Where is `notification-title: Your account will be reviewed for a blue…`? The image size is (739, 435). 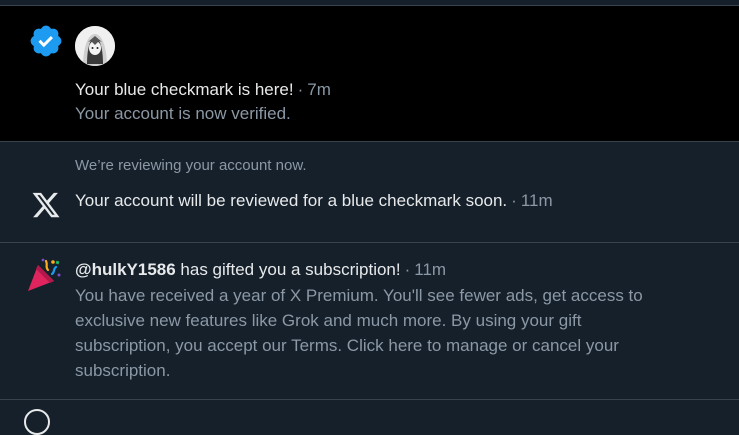 notification-title: Your account will be reviewed for a blue… is located at coordinates (291, 200).